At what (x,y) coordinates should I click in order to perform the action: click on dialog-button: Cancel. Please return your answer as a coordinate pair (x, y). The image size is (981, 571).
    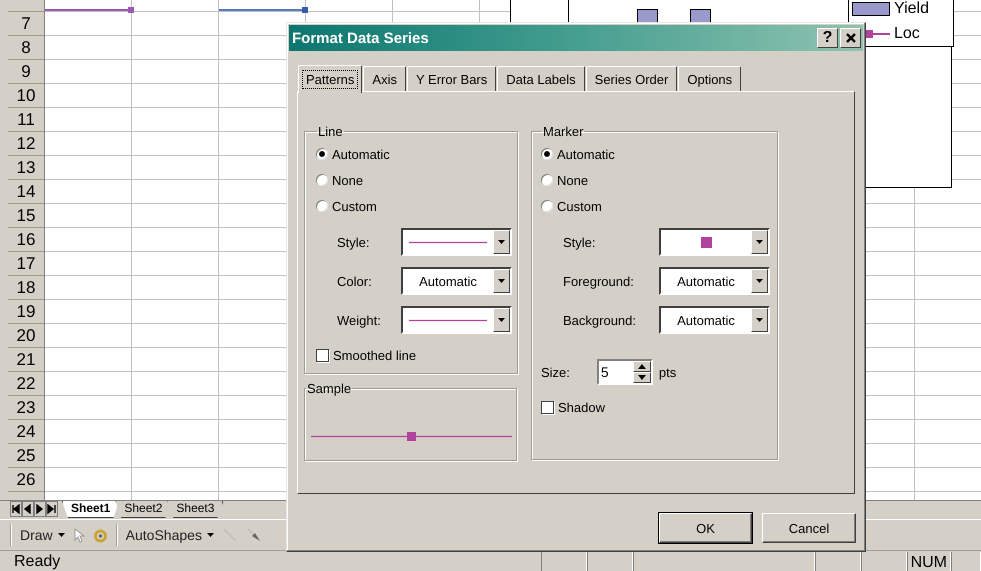
    Looking at the image, I should click on (809, 528).